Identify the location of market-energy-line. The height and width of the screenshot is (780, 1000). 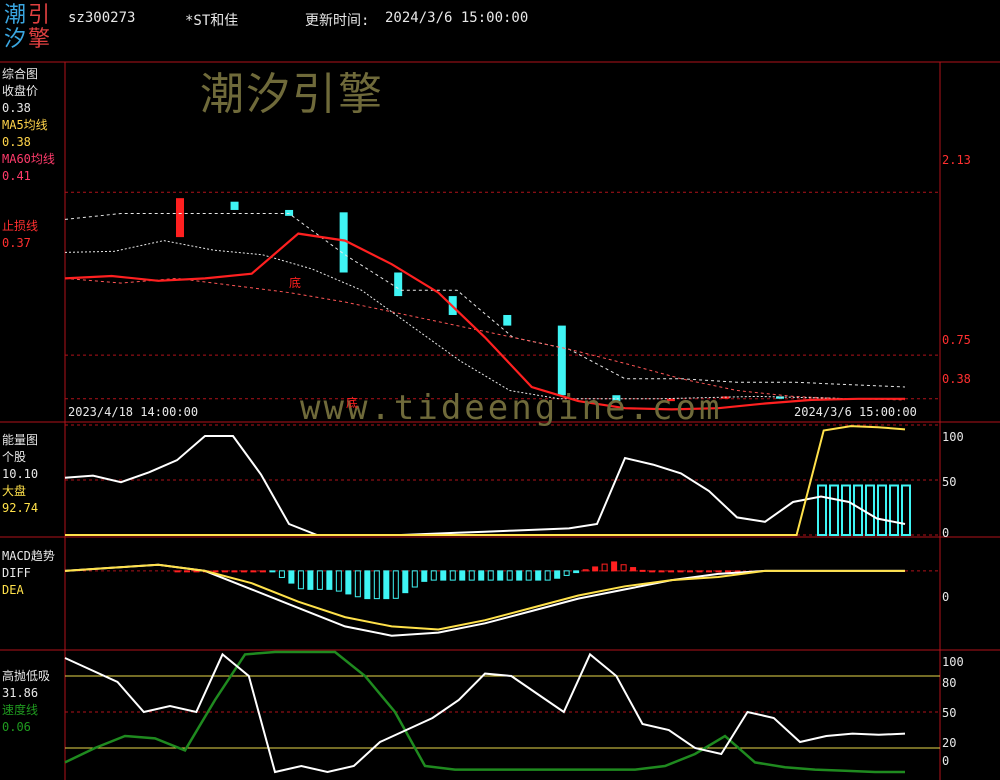
(485, 480).